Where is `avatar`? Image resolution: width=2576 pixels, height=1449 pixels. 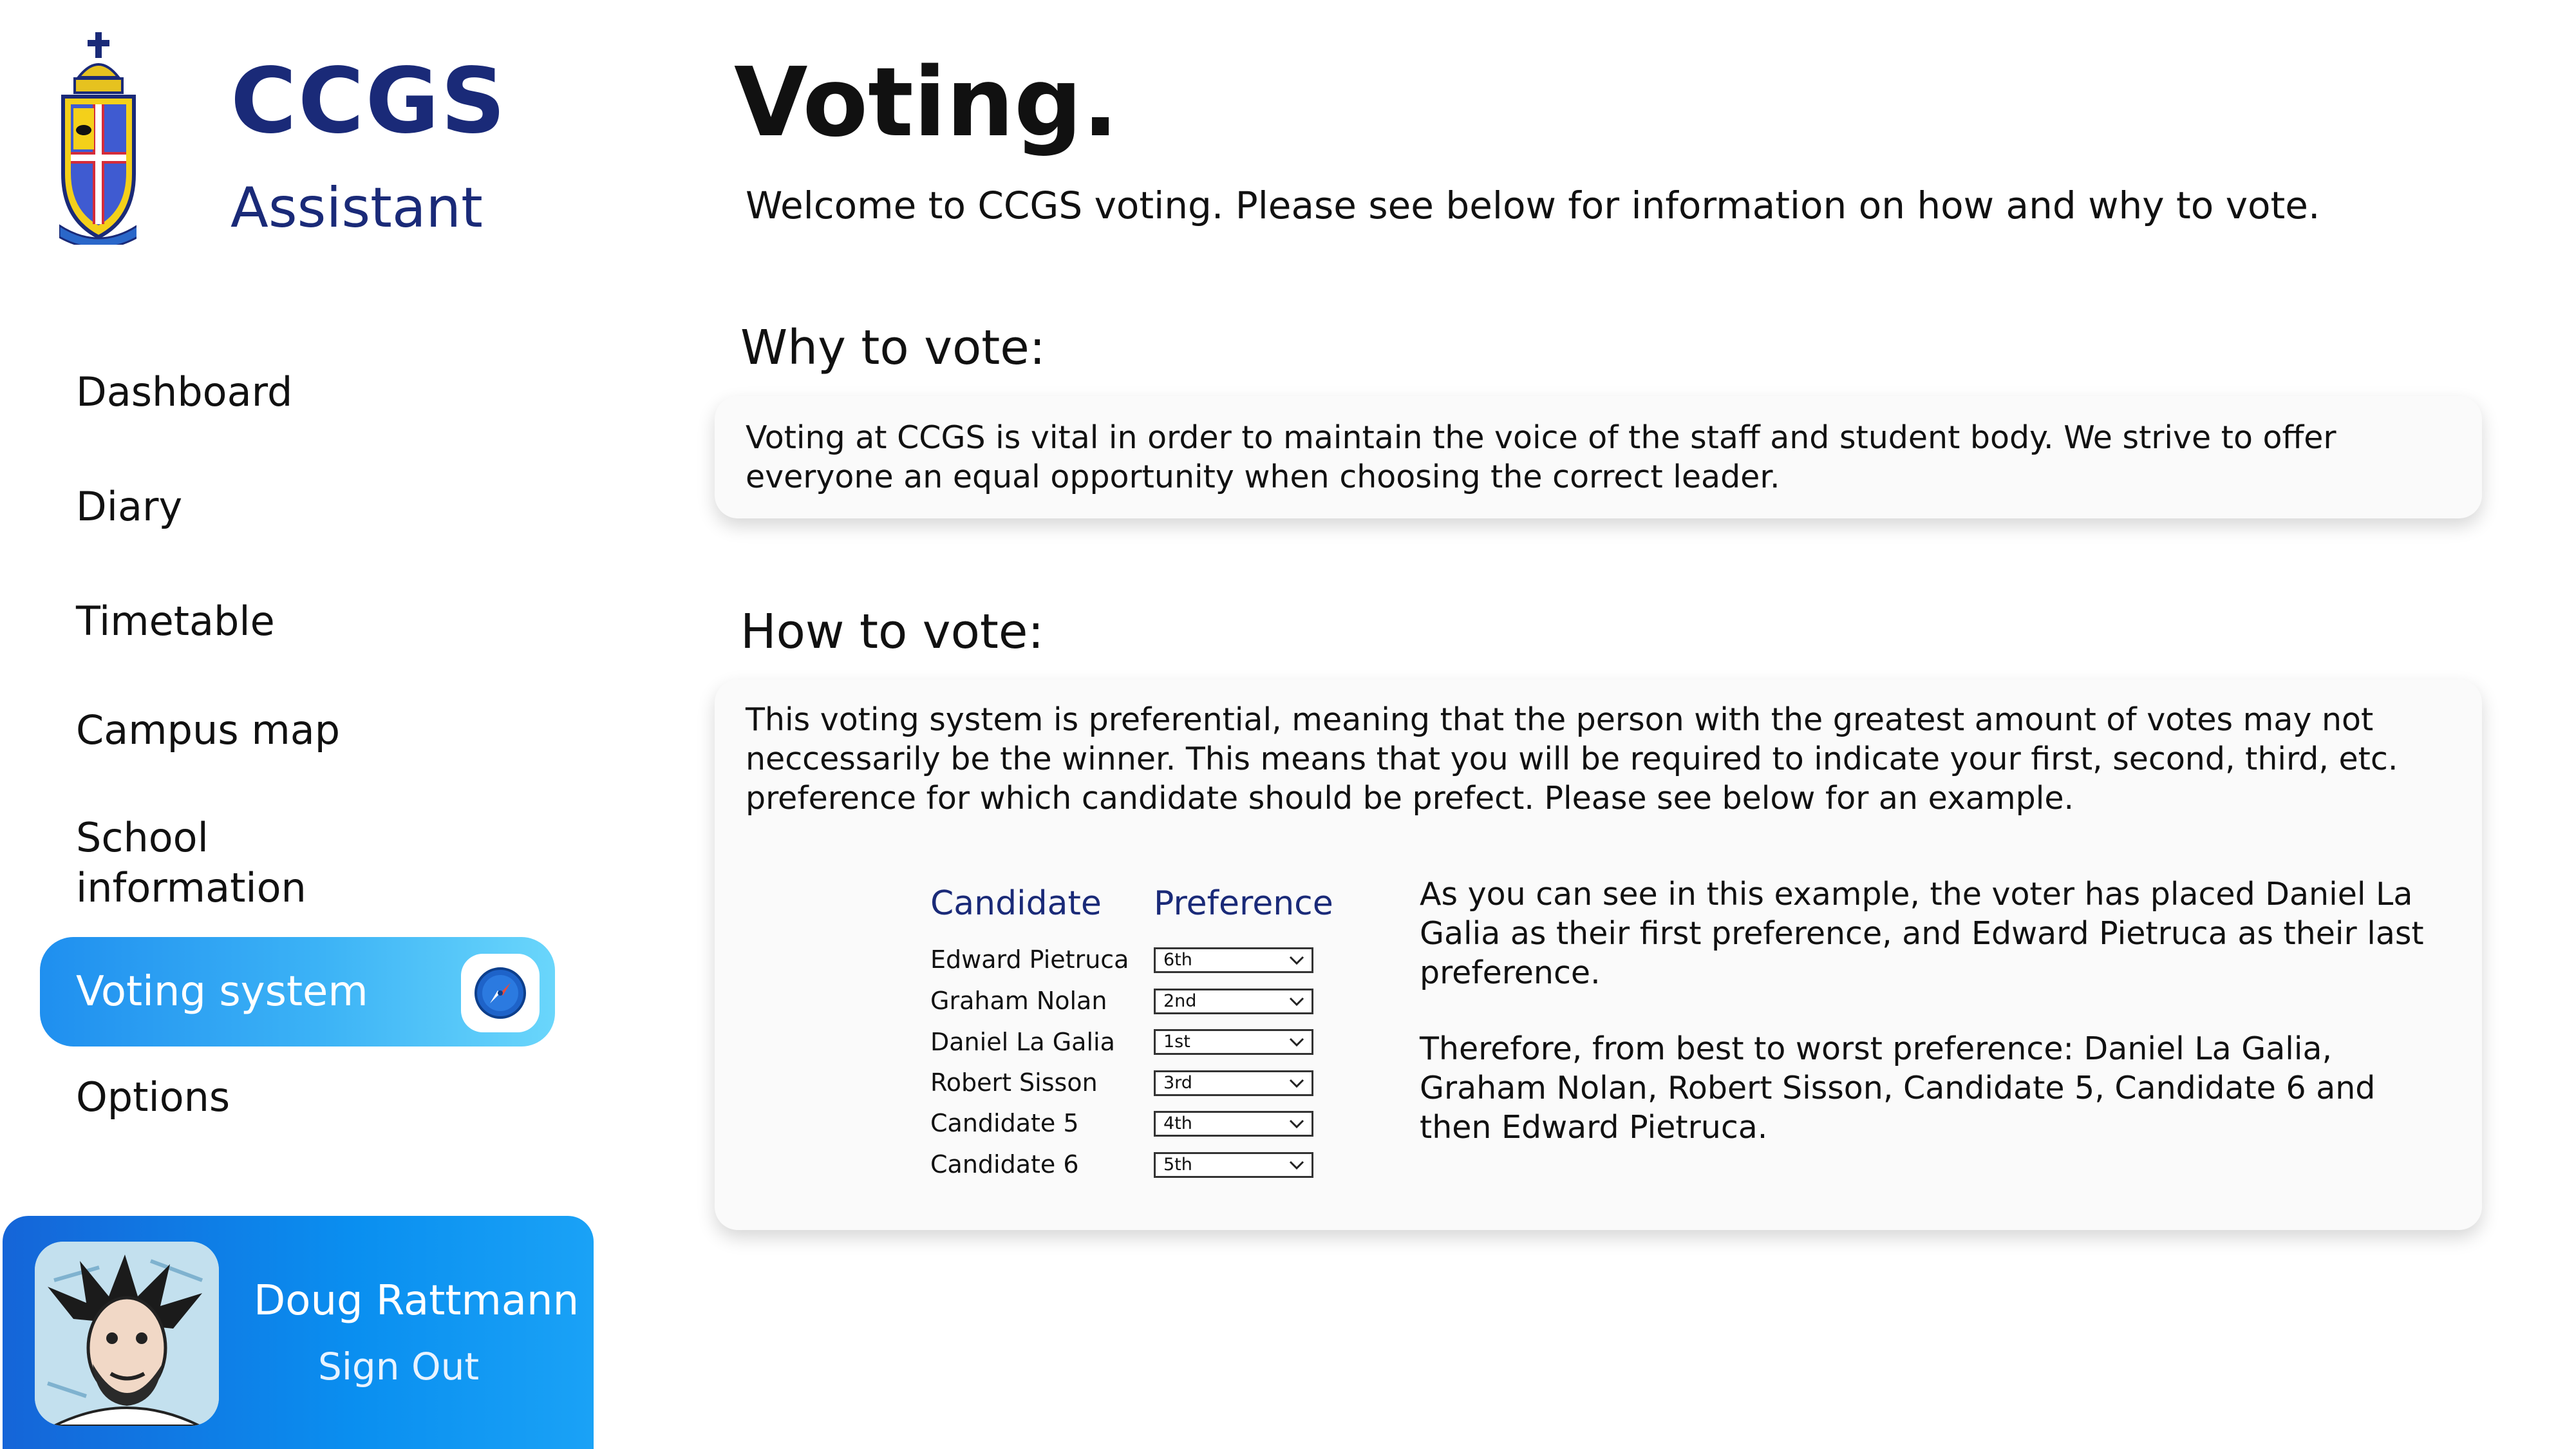
avatar is located at coordinates (127, 1334).